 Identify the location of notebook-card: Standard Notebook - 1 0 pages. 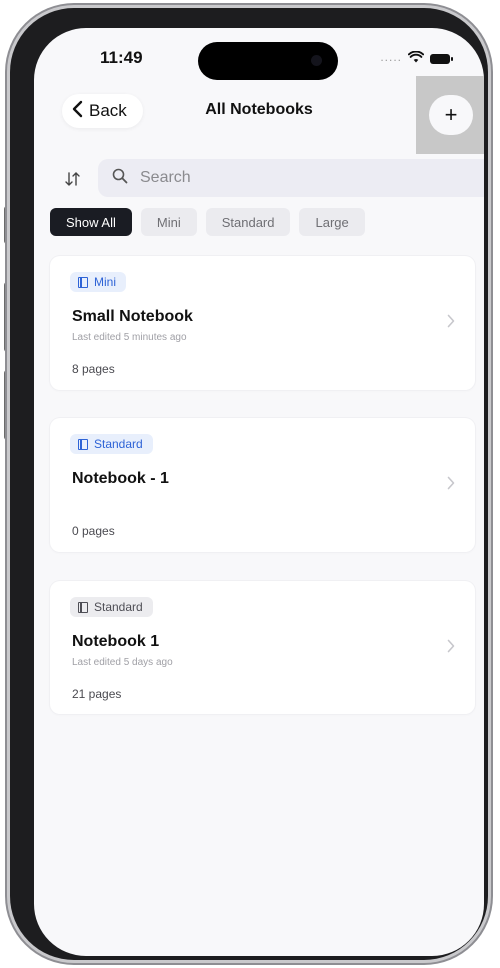
(262, 485).